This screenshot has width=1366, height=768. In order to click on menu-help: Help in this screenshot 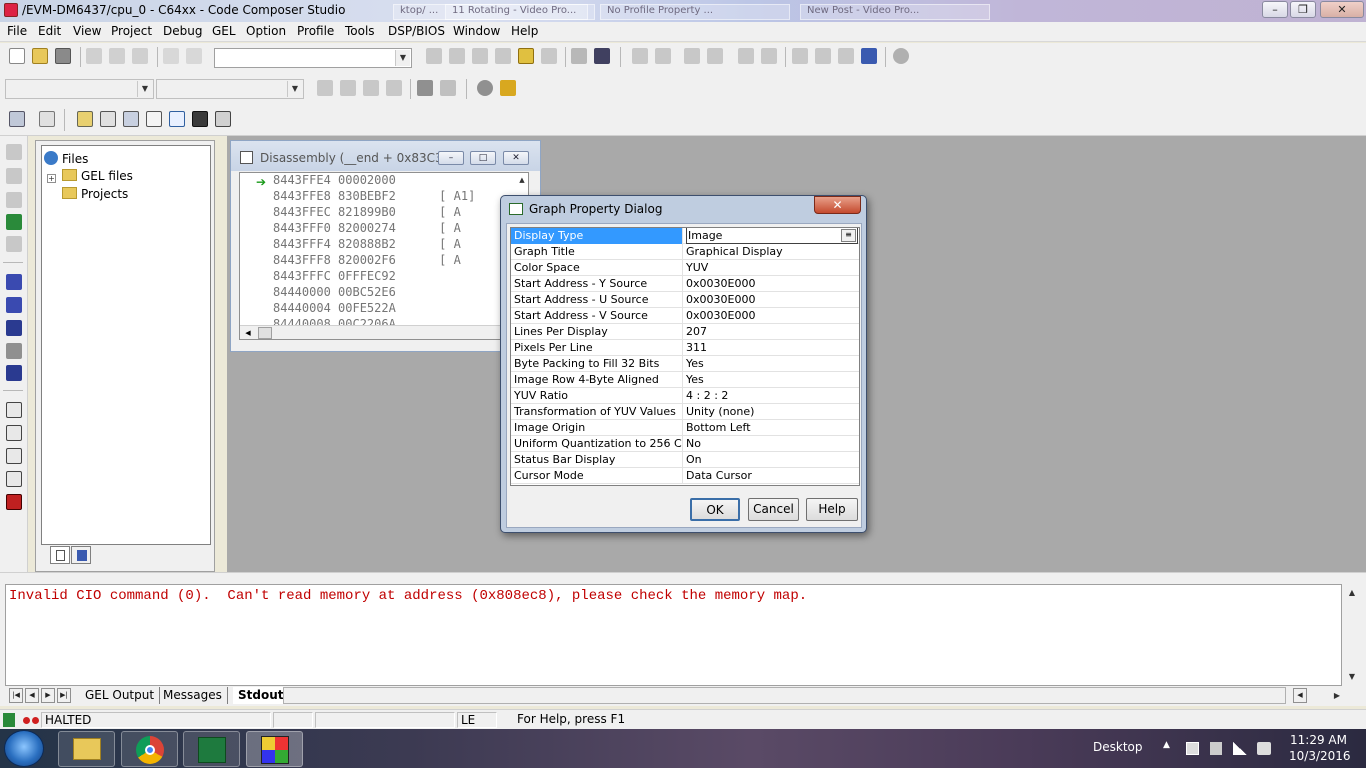, I will do `click(524, 31)`.